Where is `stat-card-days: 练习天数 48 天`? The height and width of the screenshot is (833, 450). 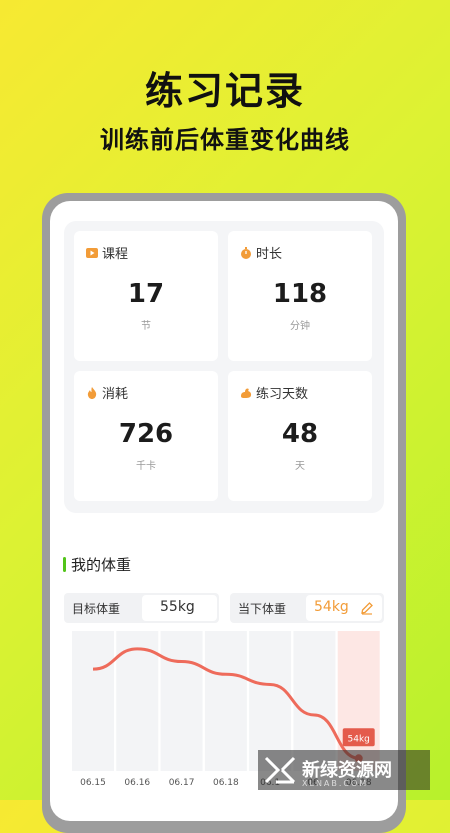
stat-card-days: 练习天数 48 天 is located at coordinates (300, 436).